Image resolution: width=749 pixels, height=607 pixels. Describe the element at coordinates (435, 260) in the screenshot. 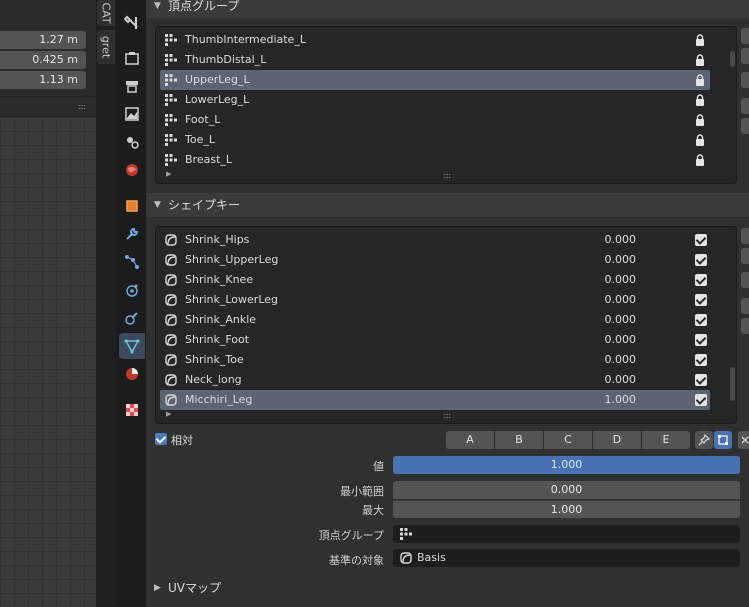

I see `shape-key-row: Shrink_UpperLeg 0.000` at that location.